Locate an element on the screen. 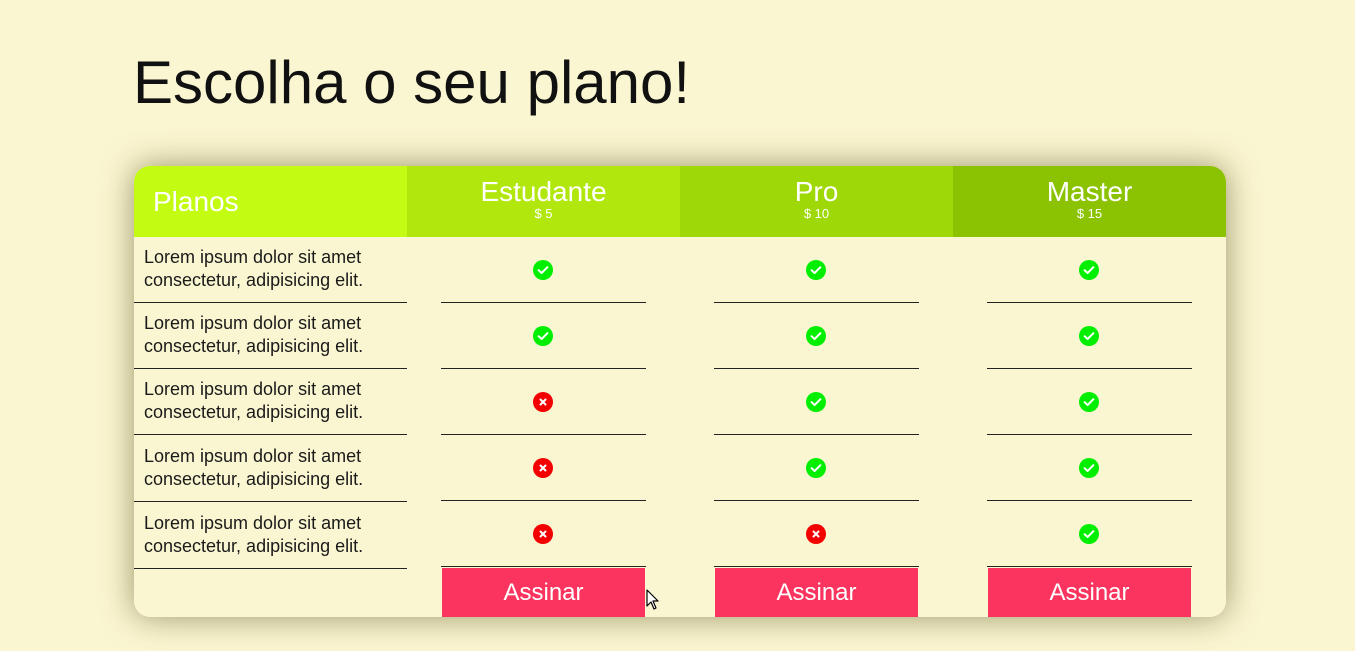  plan-name: Estudante is located at coordinates (543, 191).